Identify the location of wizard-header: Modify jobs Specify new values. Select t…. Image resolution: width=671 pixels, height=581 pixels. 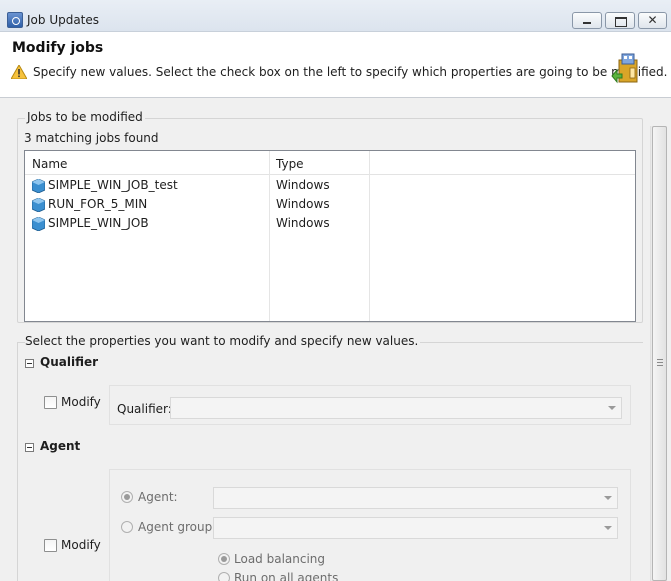
(335, 65).